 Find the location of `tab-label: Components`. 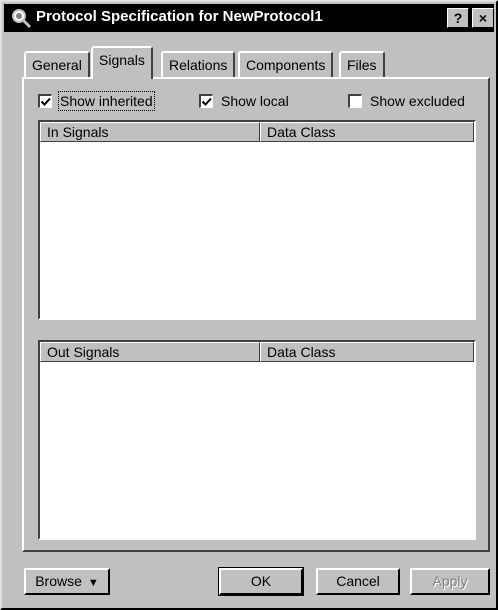

tab-label: Components is located at coordinates (286, 65).